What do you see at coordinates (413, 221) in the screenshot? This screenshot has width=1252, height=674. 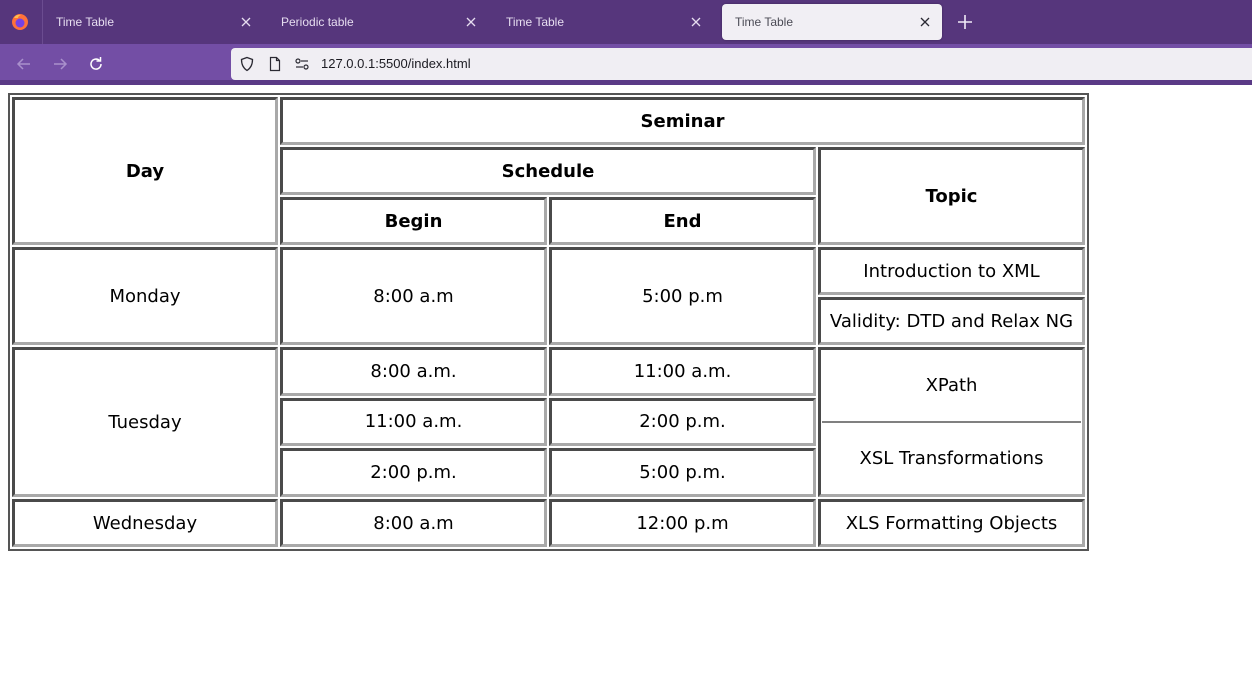 I see `header-begin: Begin` at bounding box center [413, 221].